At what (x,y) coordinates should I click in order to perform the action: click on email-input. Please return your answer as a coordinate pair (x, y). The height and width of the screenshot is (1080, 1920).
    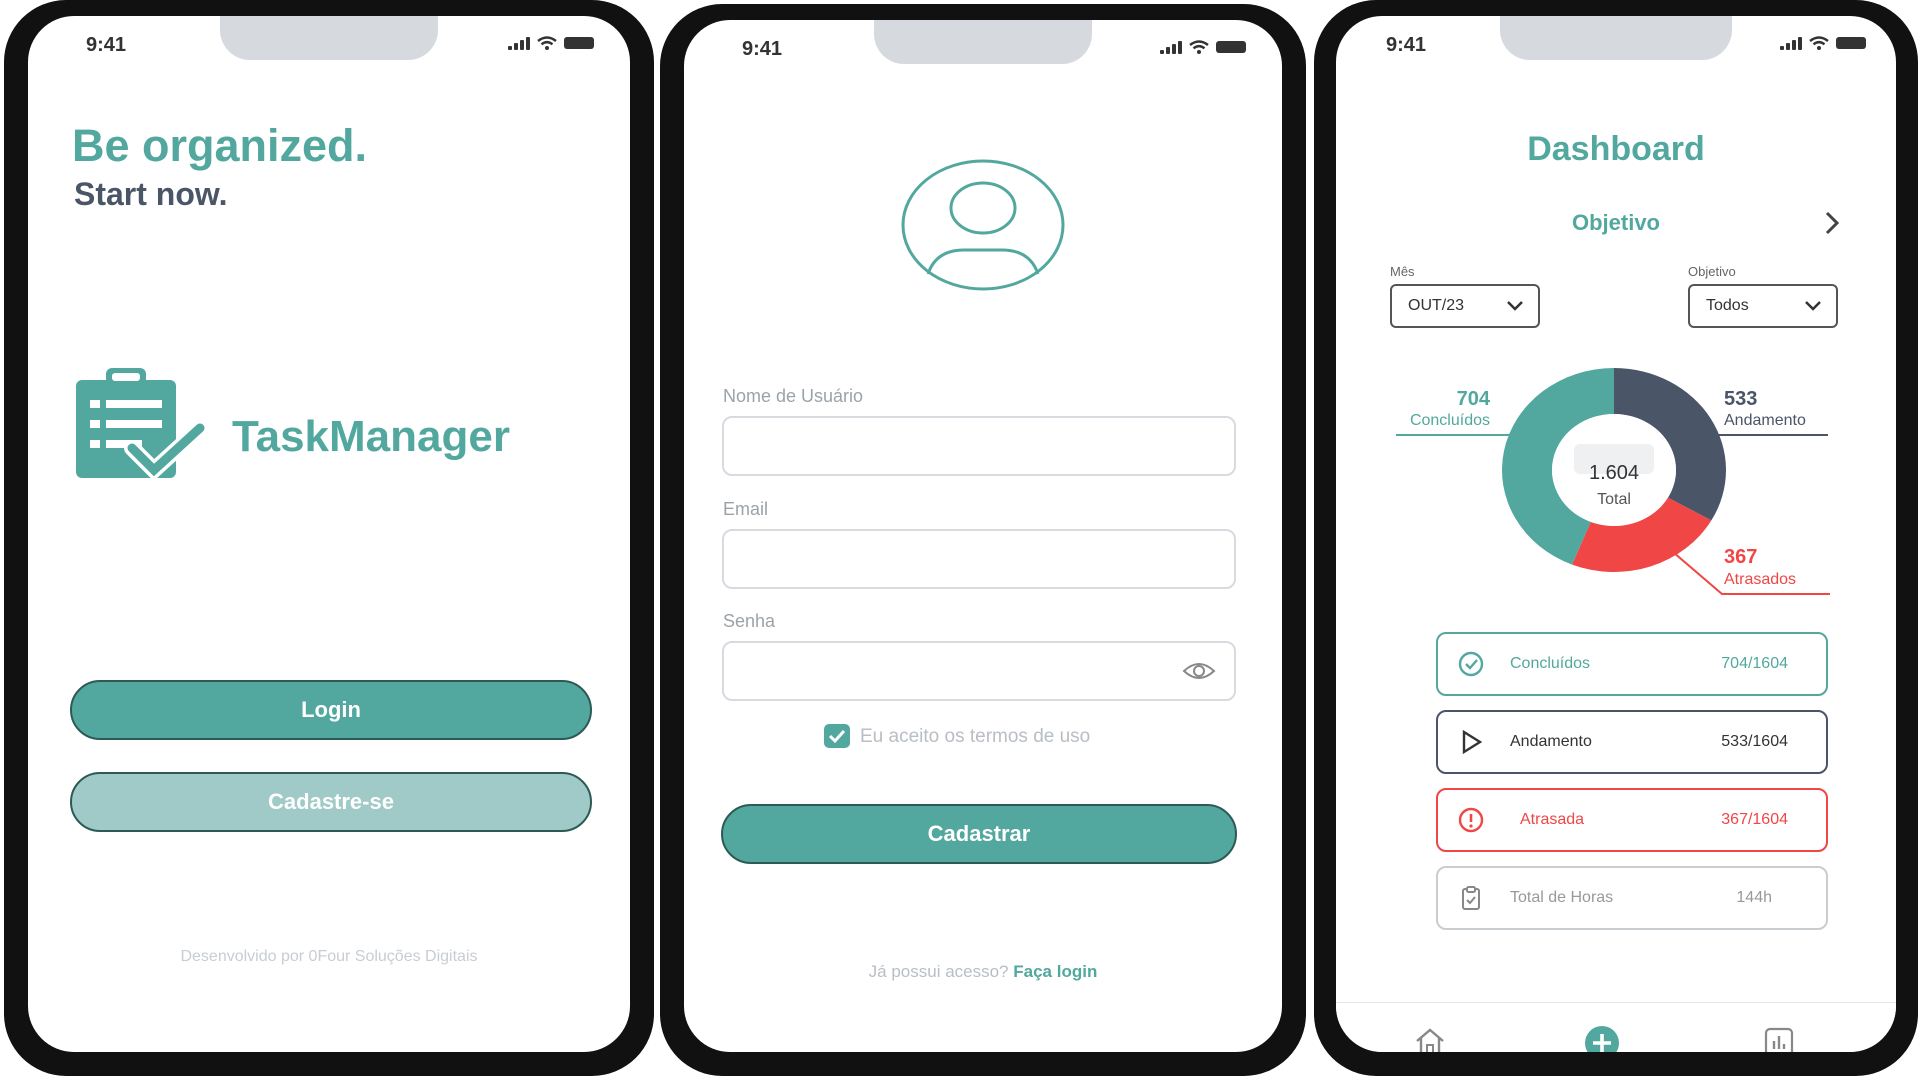
    Looking at the image, I should click on (959, 559).